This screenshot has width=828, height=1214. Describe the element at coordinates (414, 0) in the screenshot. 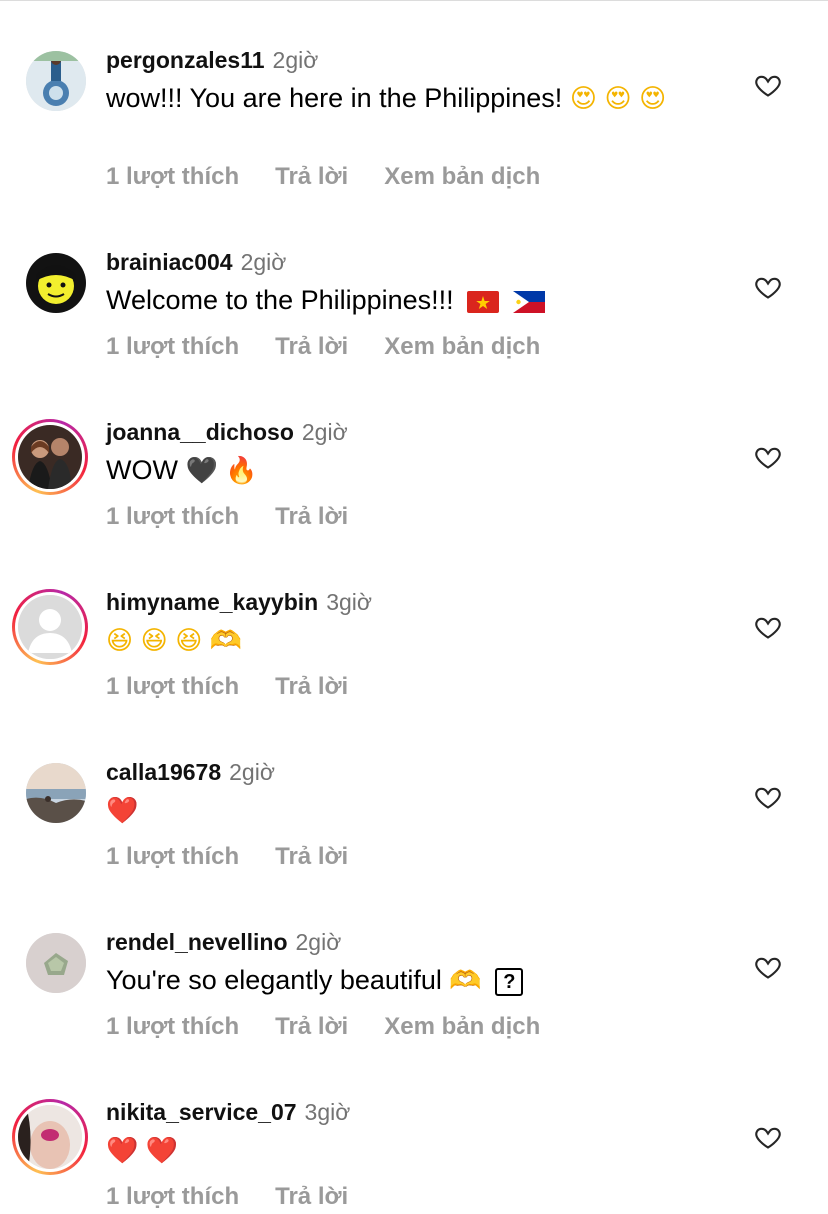

I see `top-divider` at that location.